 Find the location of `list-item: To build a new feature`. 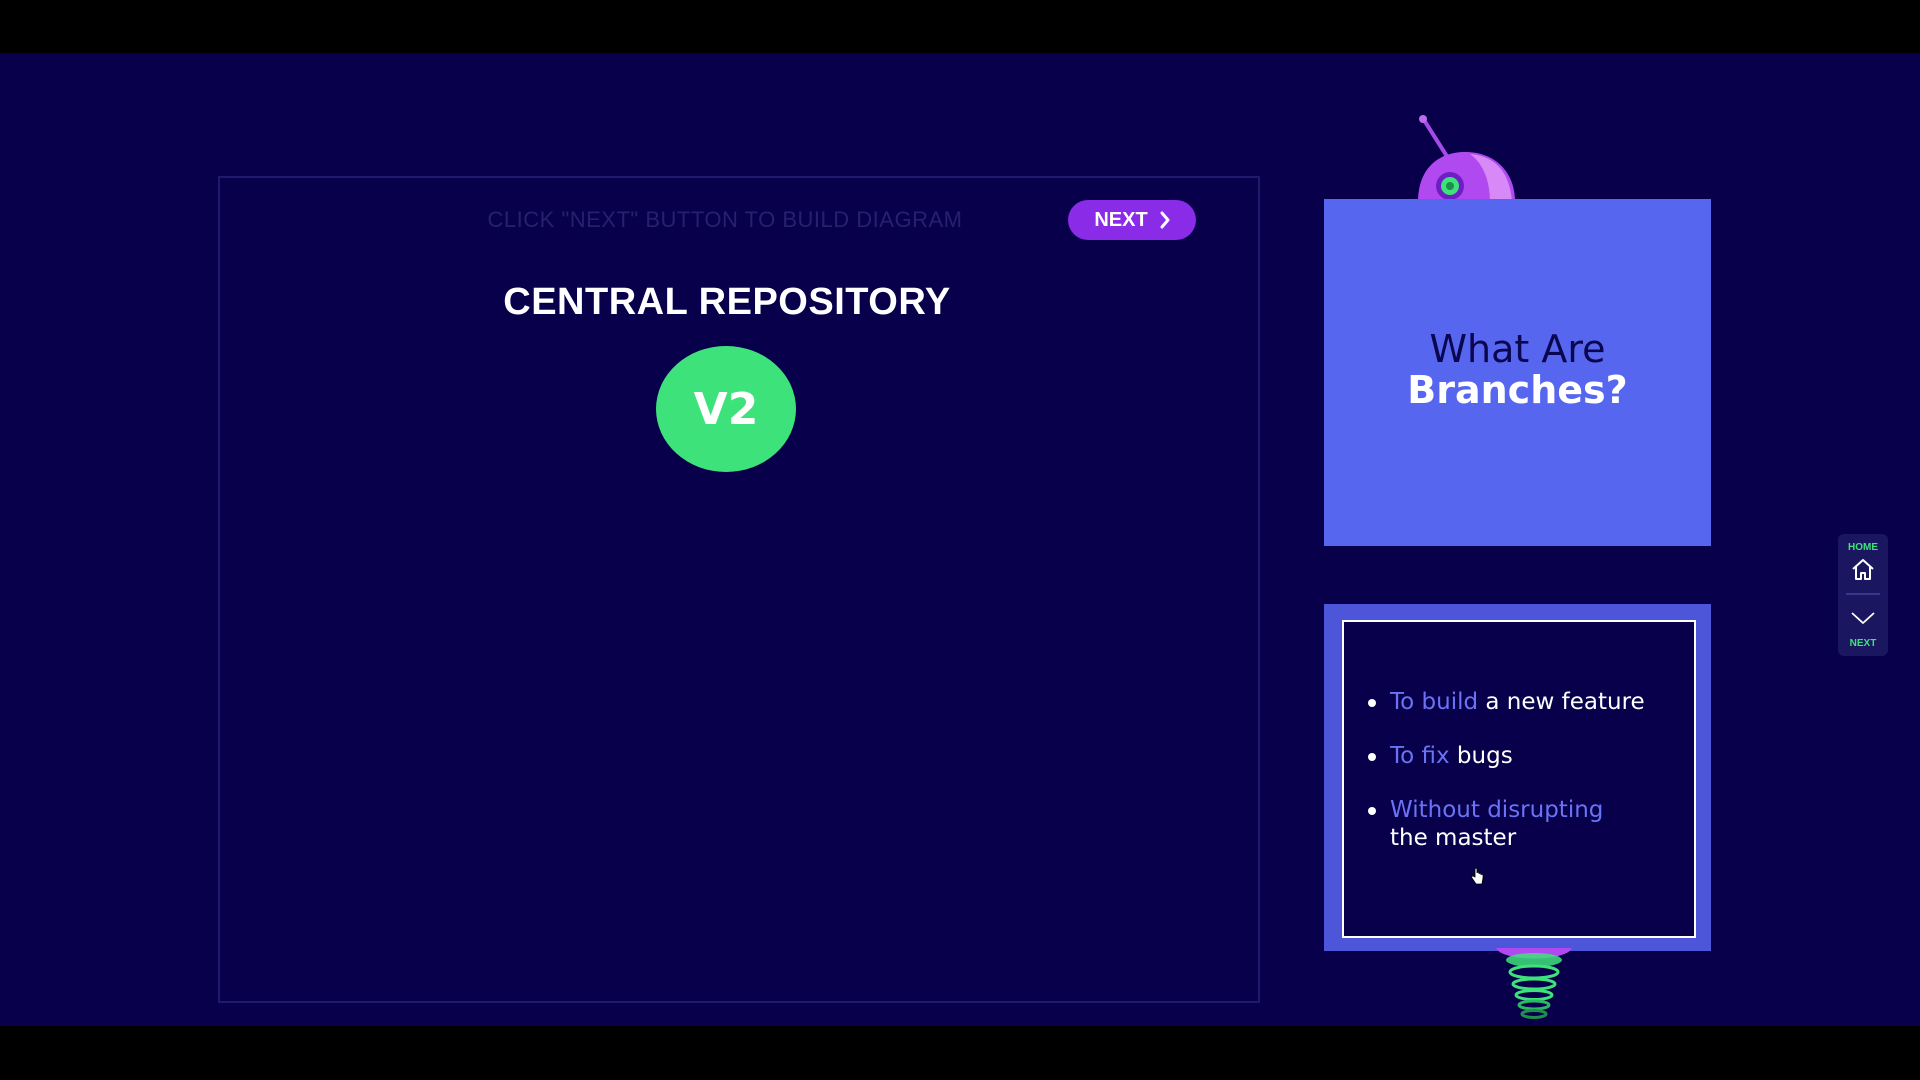

list-item: To build a new feature is located at coordinates (1505, 702).